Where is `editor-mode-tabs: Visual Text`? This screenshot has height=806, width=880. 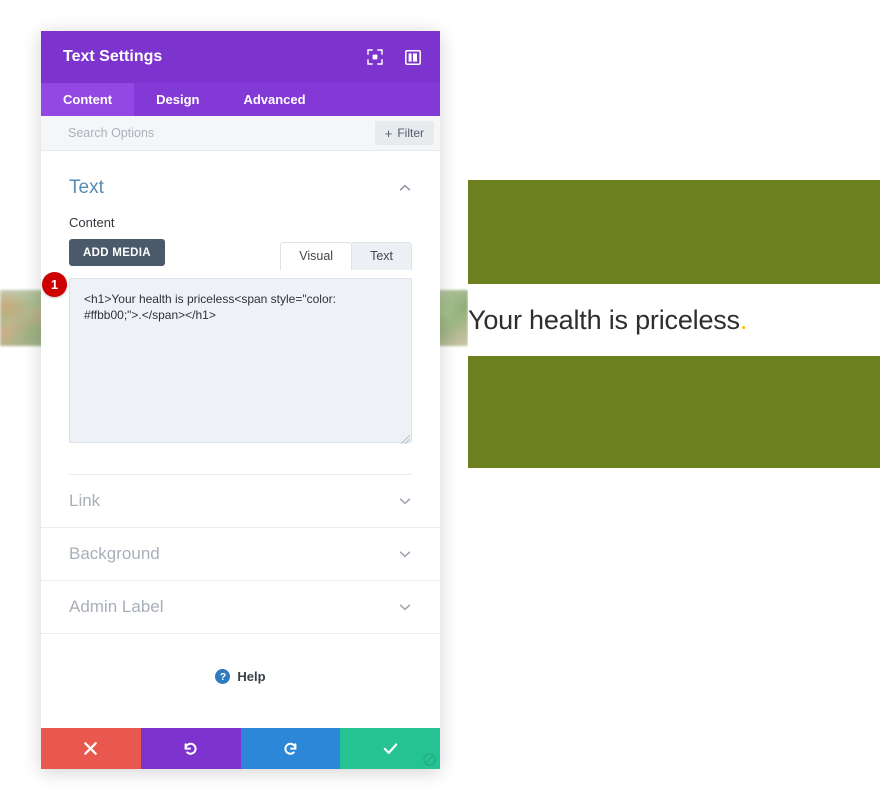 editor-mode-tabs: Visual Text is located at coordinates (346, 256).